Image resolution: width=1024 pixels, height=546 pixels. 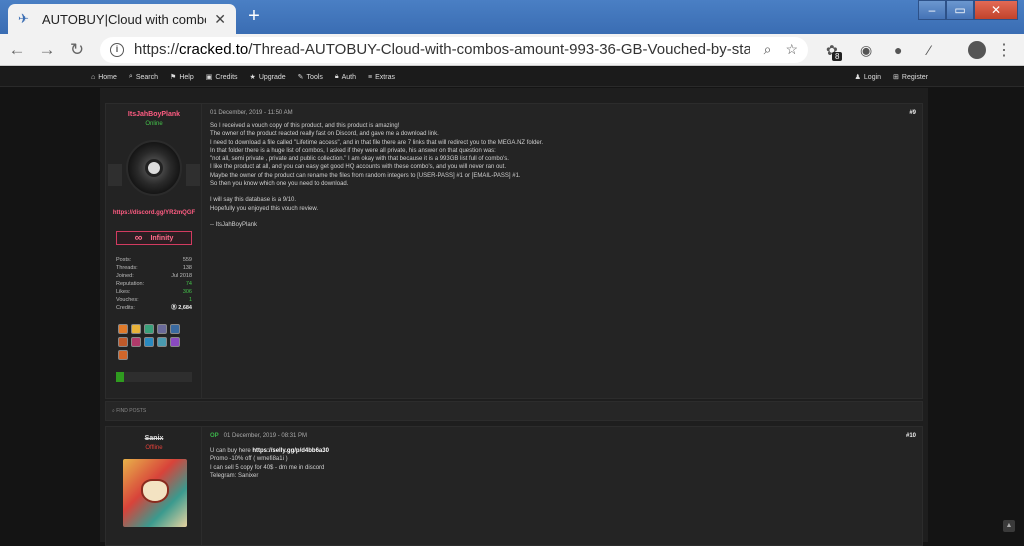 What do you see at coordinates (117, 49) in the screenshot?
I see `site-info-icon: i` at bounding box center [117, 49].